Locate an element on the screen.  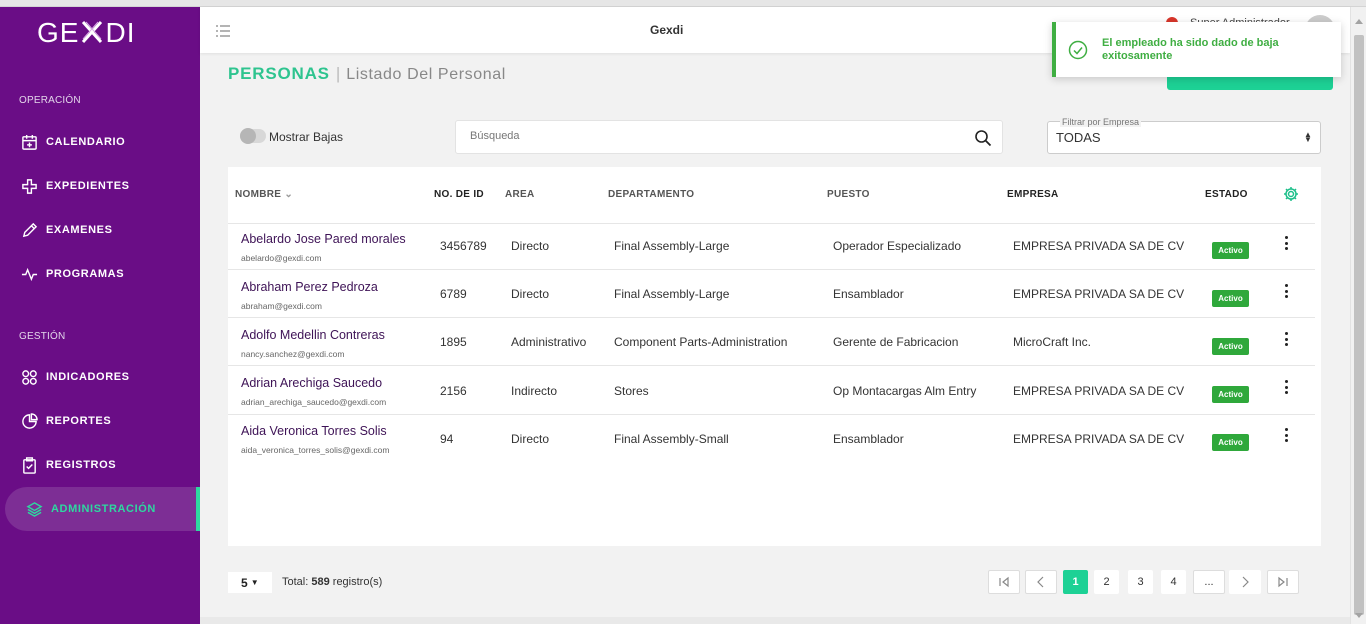
calendar-plus-icon is located at coordinates (29, 142).